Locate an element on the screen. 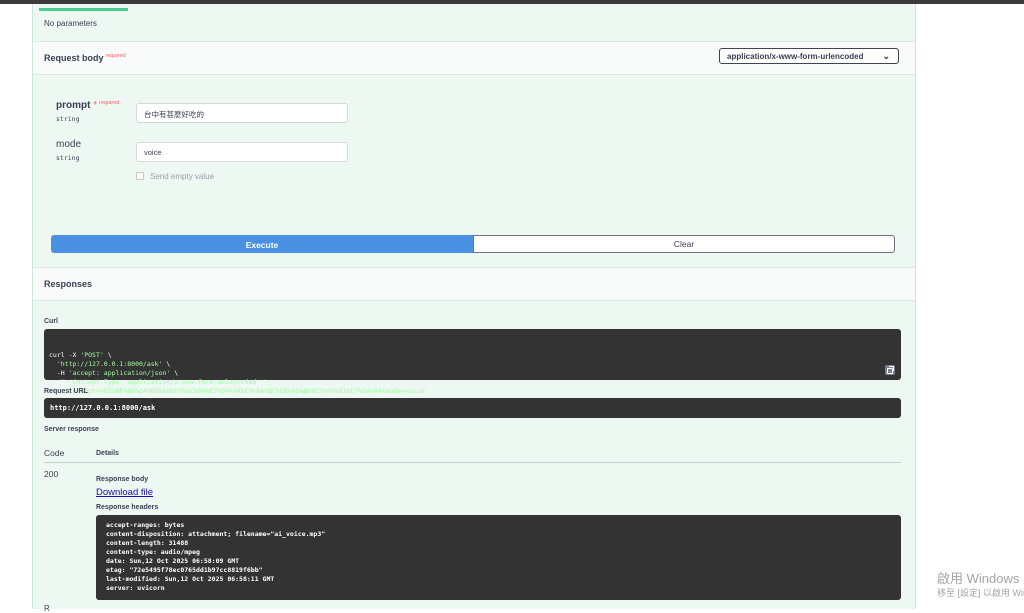  send-empty-value-option: Send empty value is located at coordinates (175, 176).